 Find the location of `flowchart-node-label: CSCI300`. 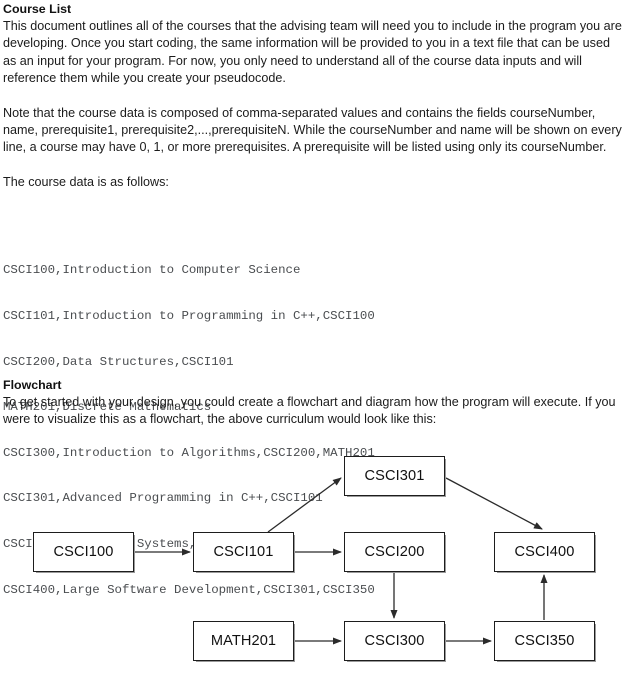

flowchart-node-label: CSCI300 is located at coordinates (394, 641).